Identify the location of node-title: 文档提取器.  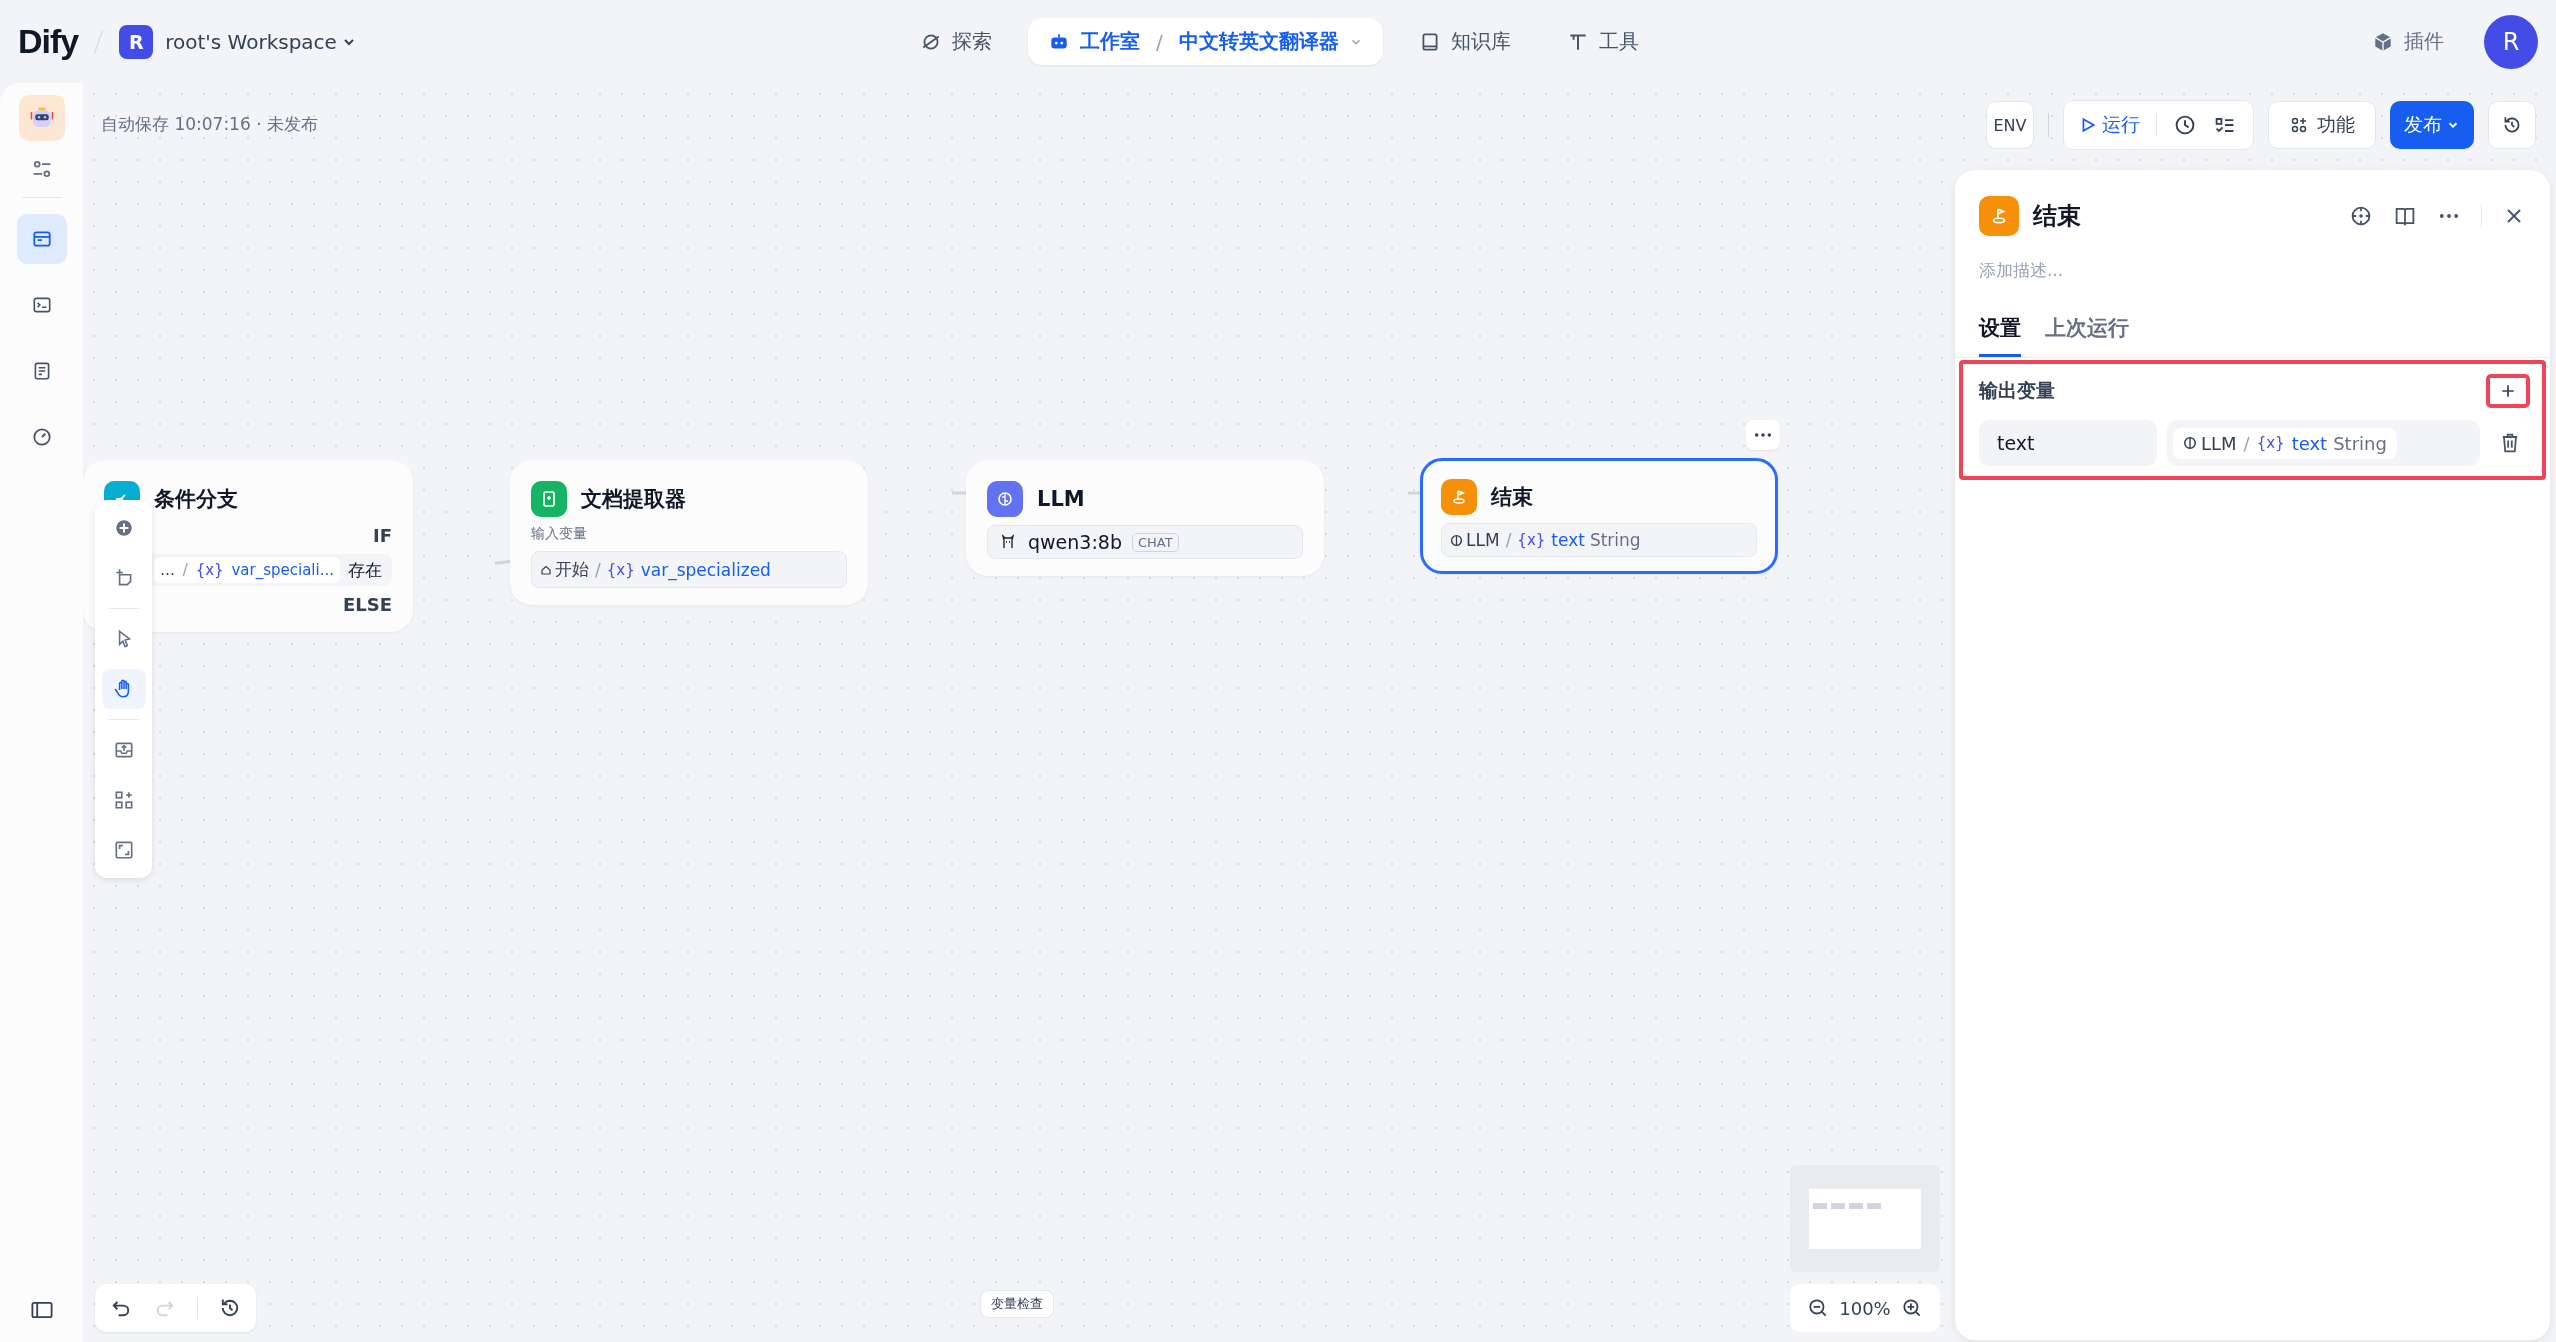
(633, 499).